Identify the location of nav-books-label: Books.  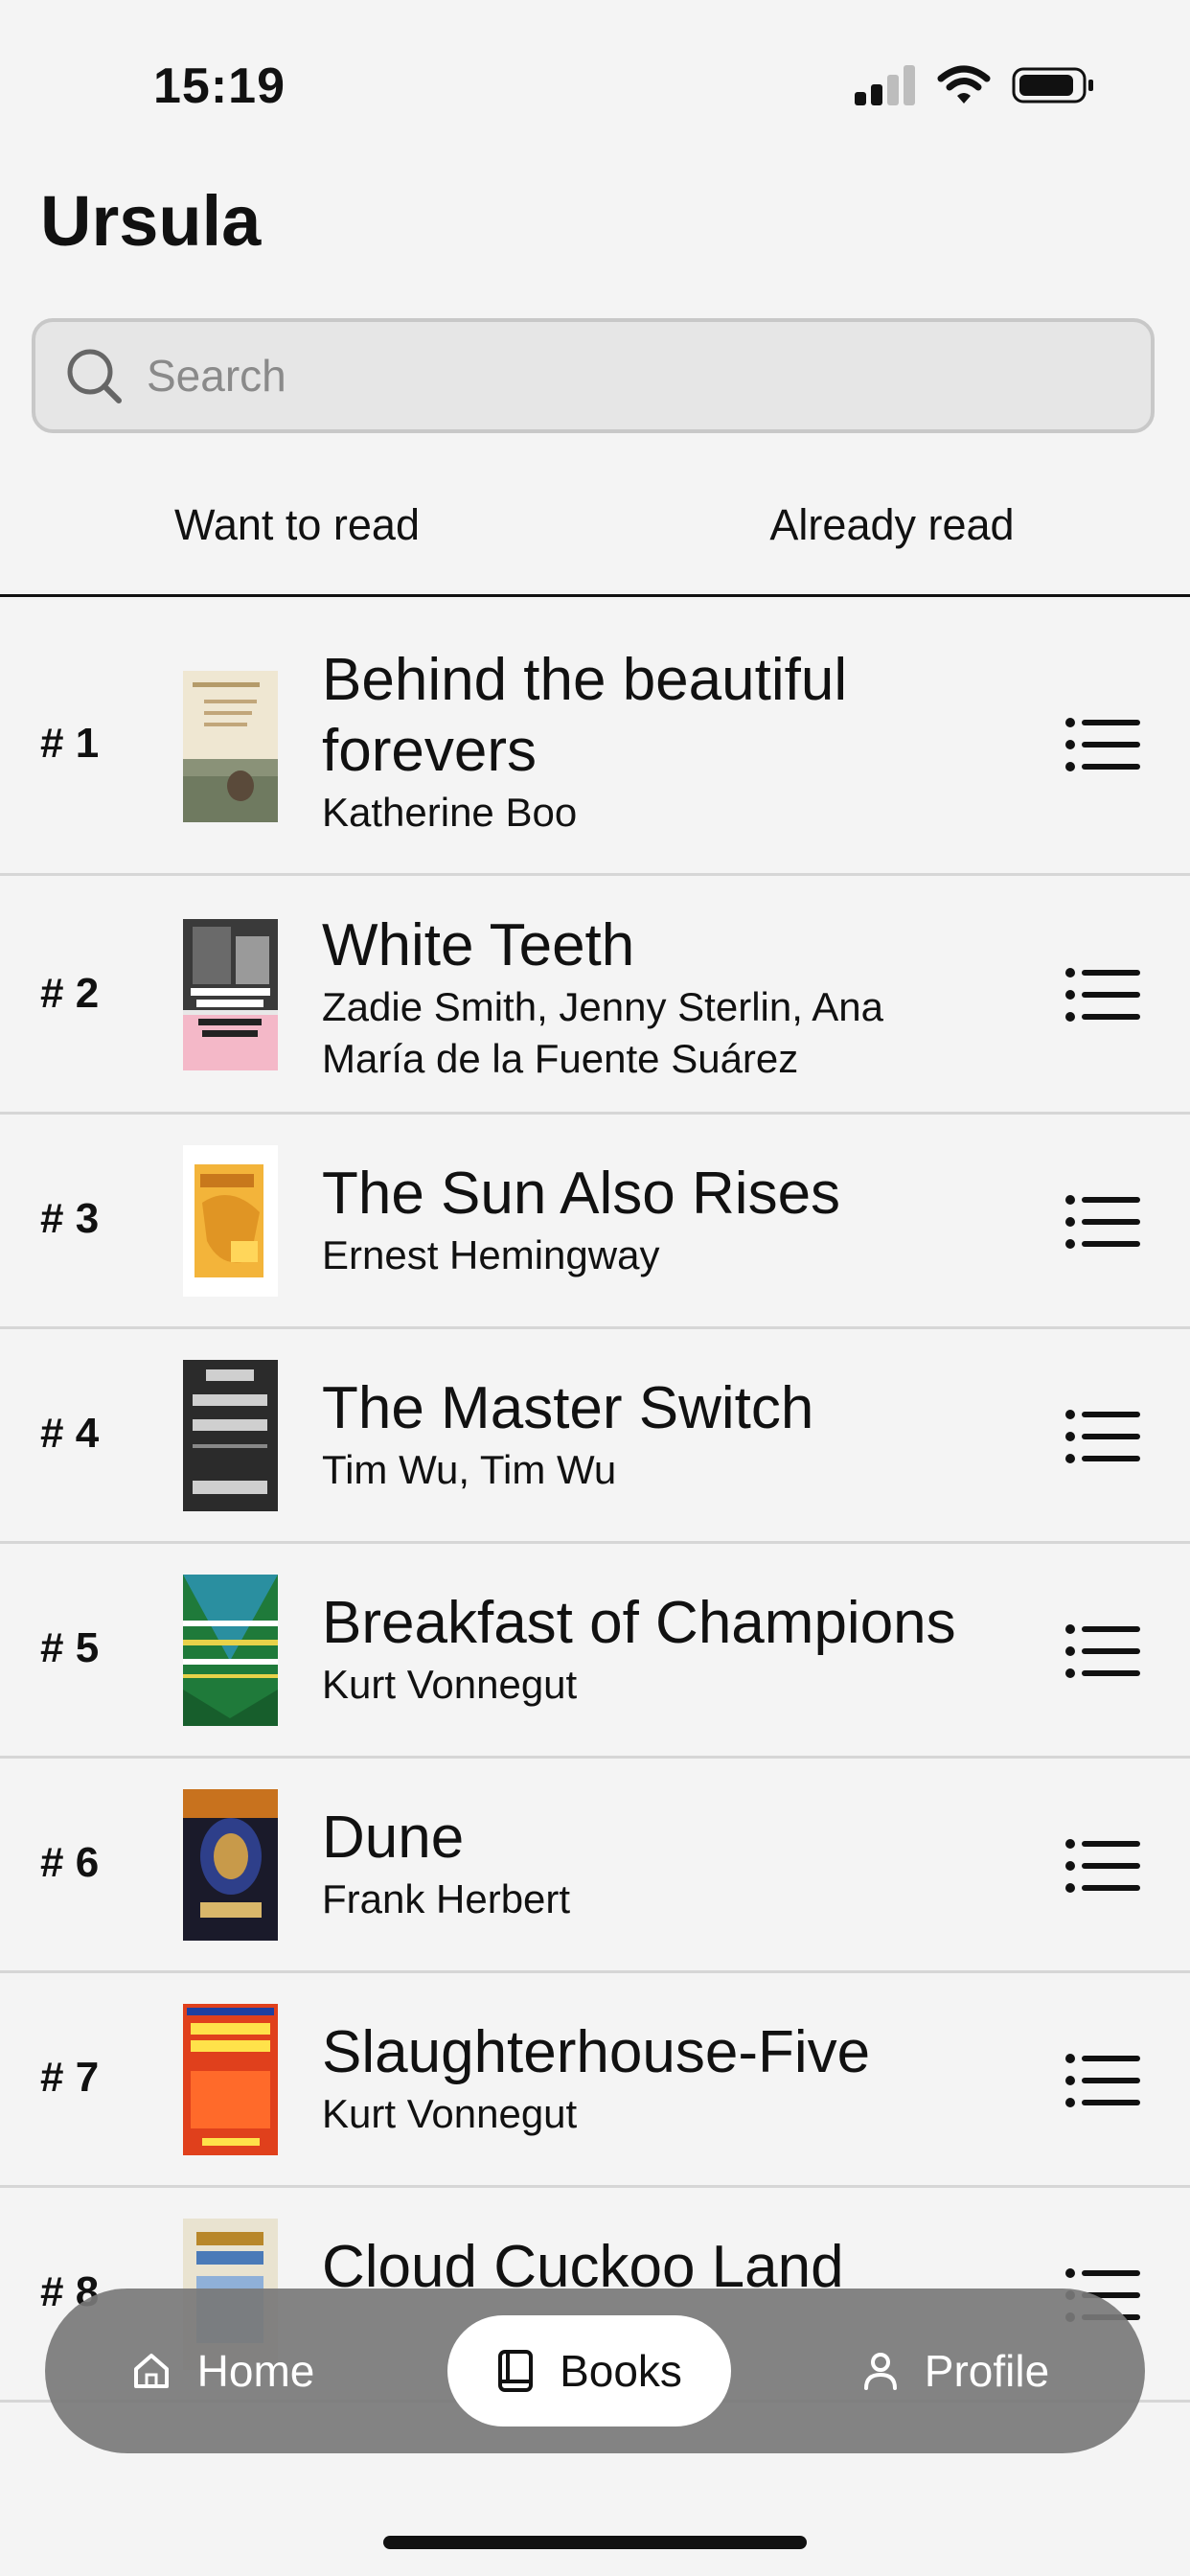
(621, 2371).